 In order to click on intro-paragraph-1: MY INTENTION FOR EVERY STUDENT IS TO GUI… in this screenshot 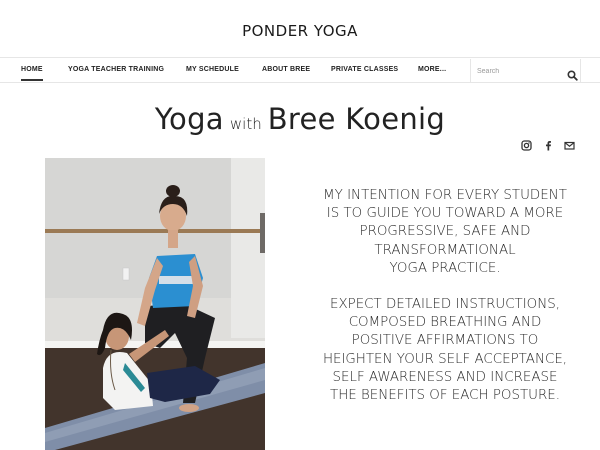, I will do `click(445, 232)`.